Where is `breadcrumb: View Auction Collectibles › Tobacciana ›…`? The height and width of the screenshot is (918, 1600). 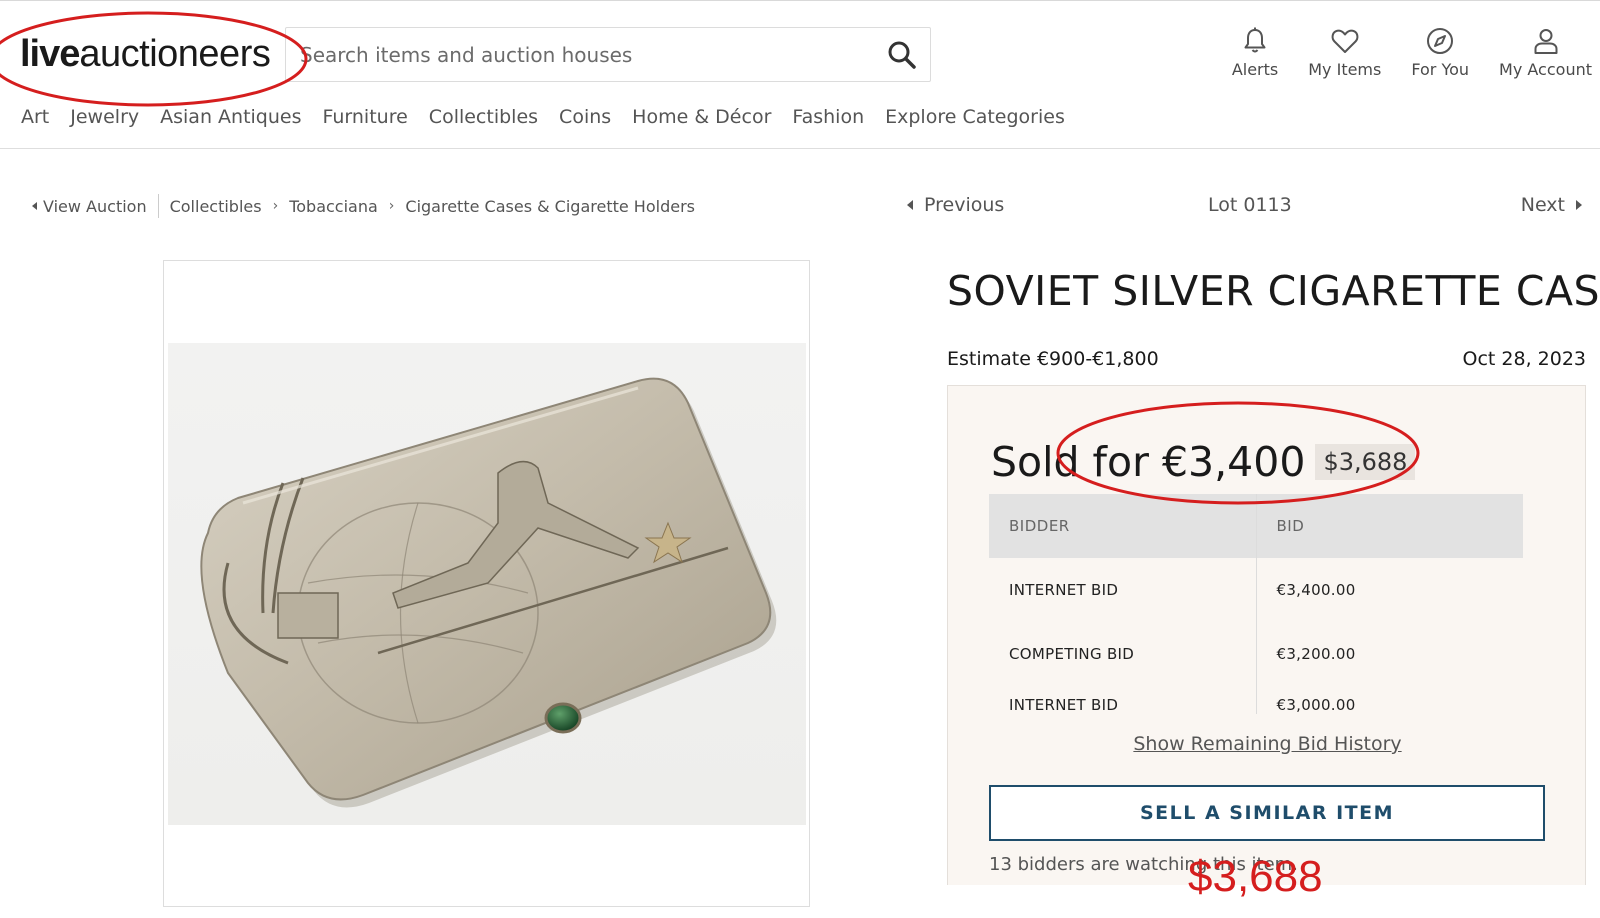 breadcrumb: View Auction Collectibles › Tobacciana ›… is located at coordinates (363, 206).